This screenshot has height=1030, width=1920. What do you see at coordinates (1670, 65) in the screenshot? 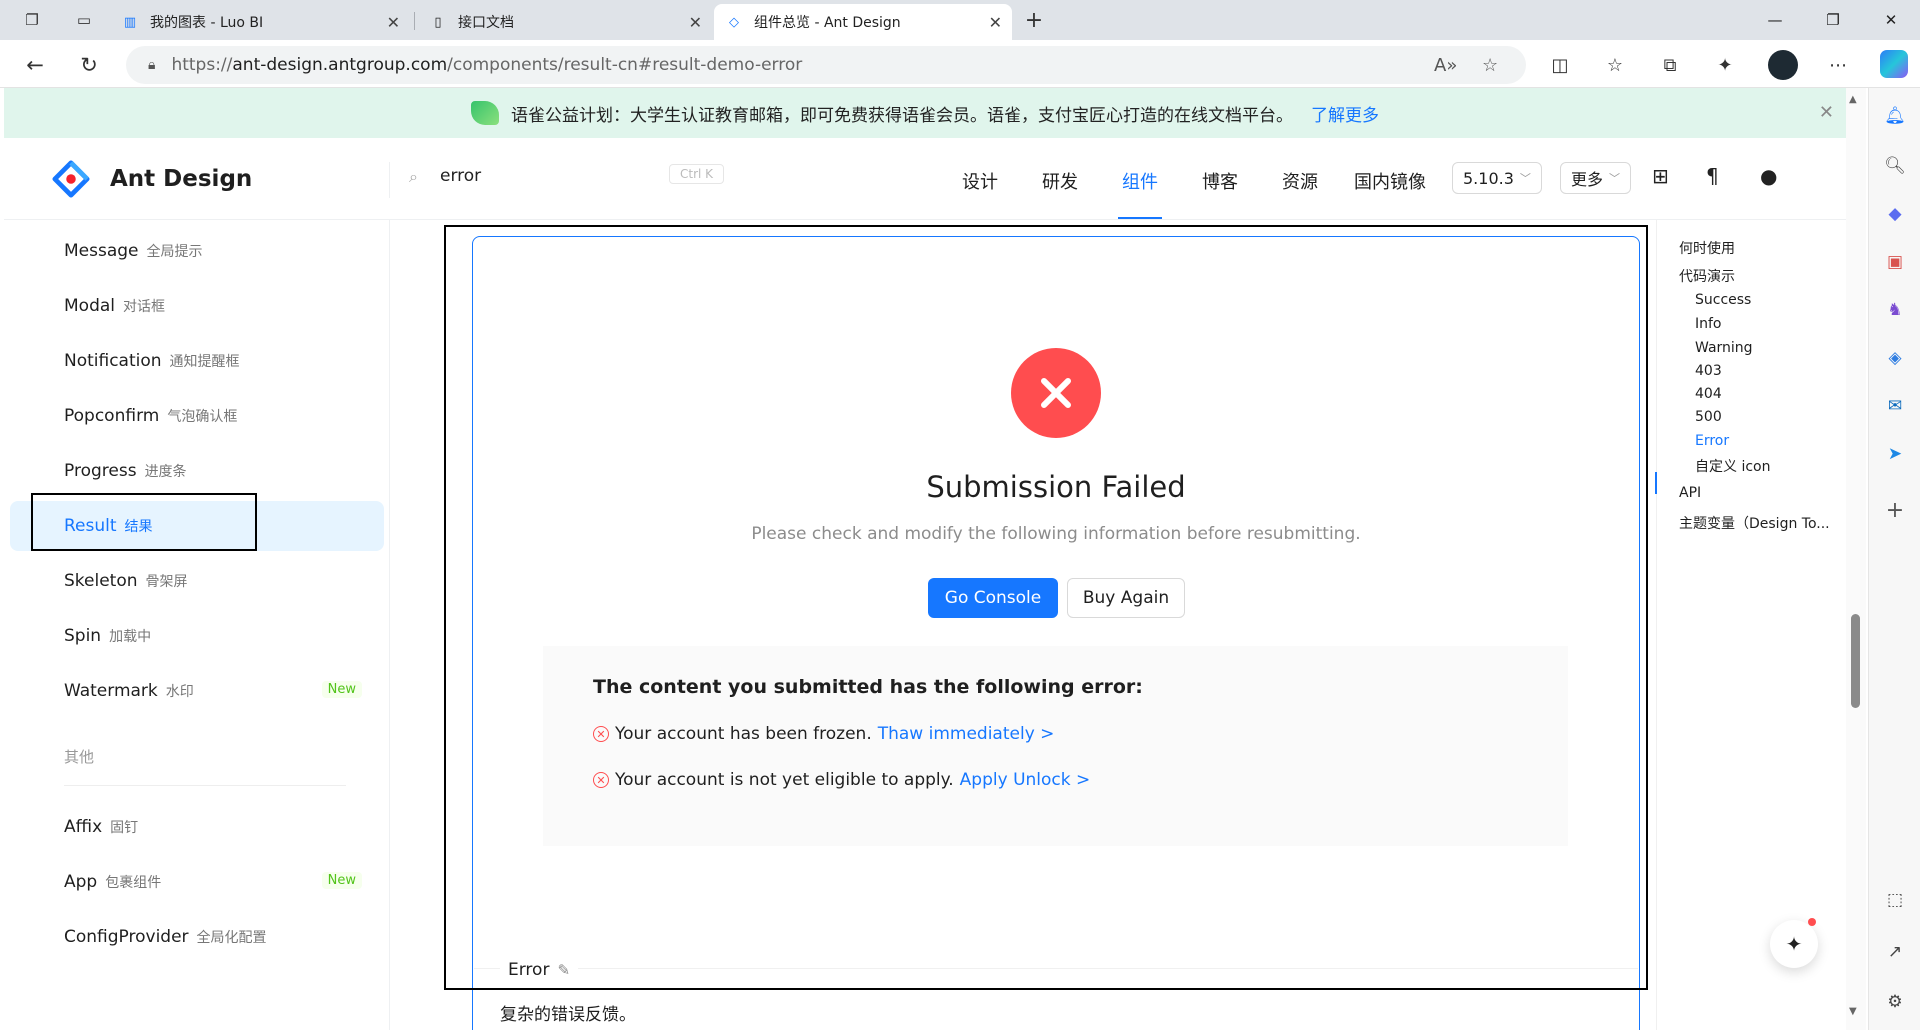
I see `collections-icon: ⧉` at bounding box center [1670, 65].